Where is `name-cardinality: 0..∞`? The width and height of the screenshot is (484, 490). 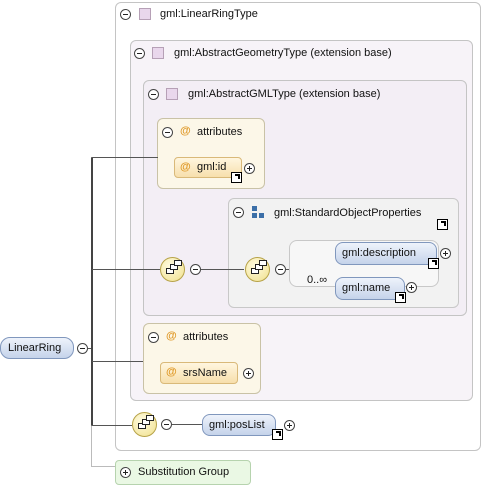
name-cardinality: 0..∞ is located at coordinates (317, 280).